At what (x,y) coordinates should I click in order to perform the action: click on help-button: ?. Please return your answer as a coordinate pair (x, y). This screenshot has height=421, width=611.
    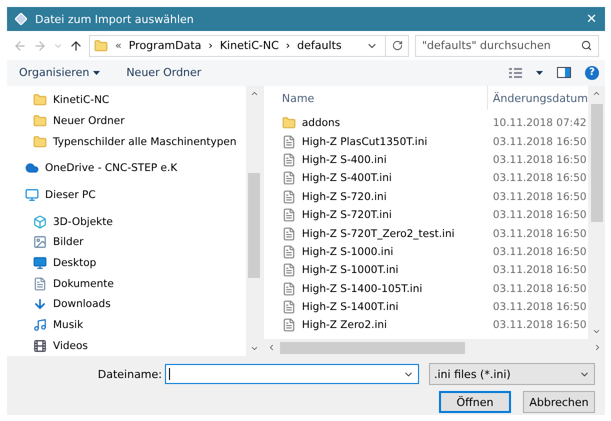
    Looking at the image, I should click on (592, 73).